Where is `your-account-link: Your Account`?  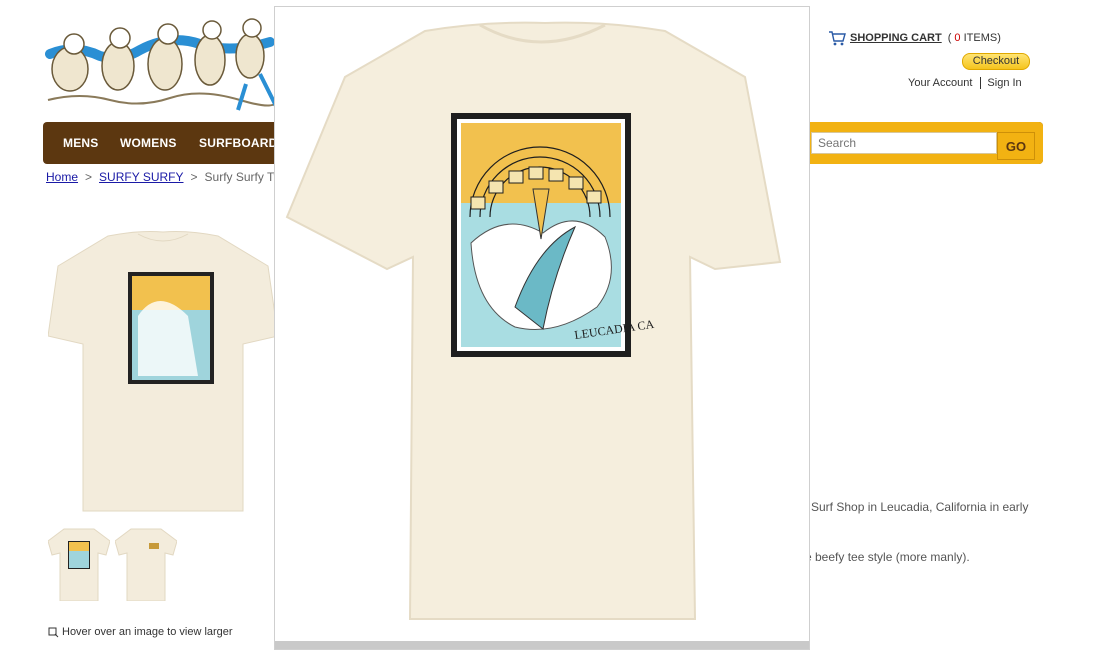
your-account-link: Your Account is located at coordinates (940, 83).